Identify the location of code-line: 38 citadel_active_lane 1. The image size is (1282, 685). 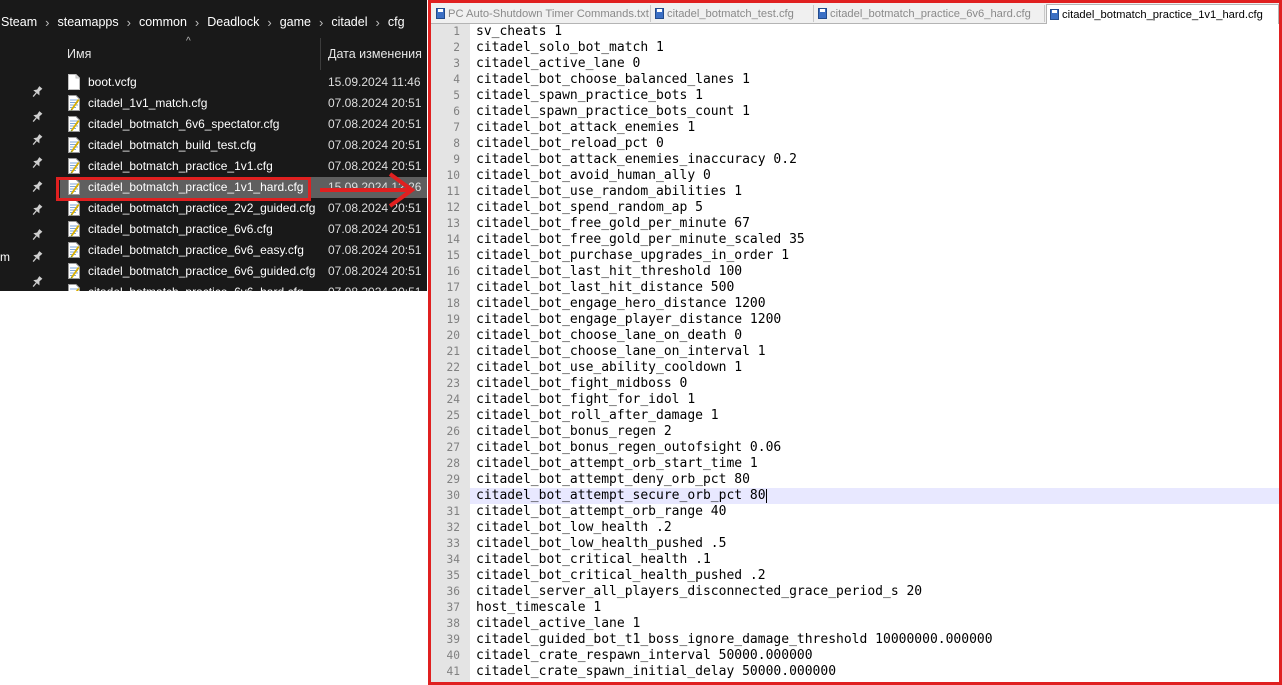
(855, 624).